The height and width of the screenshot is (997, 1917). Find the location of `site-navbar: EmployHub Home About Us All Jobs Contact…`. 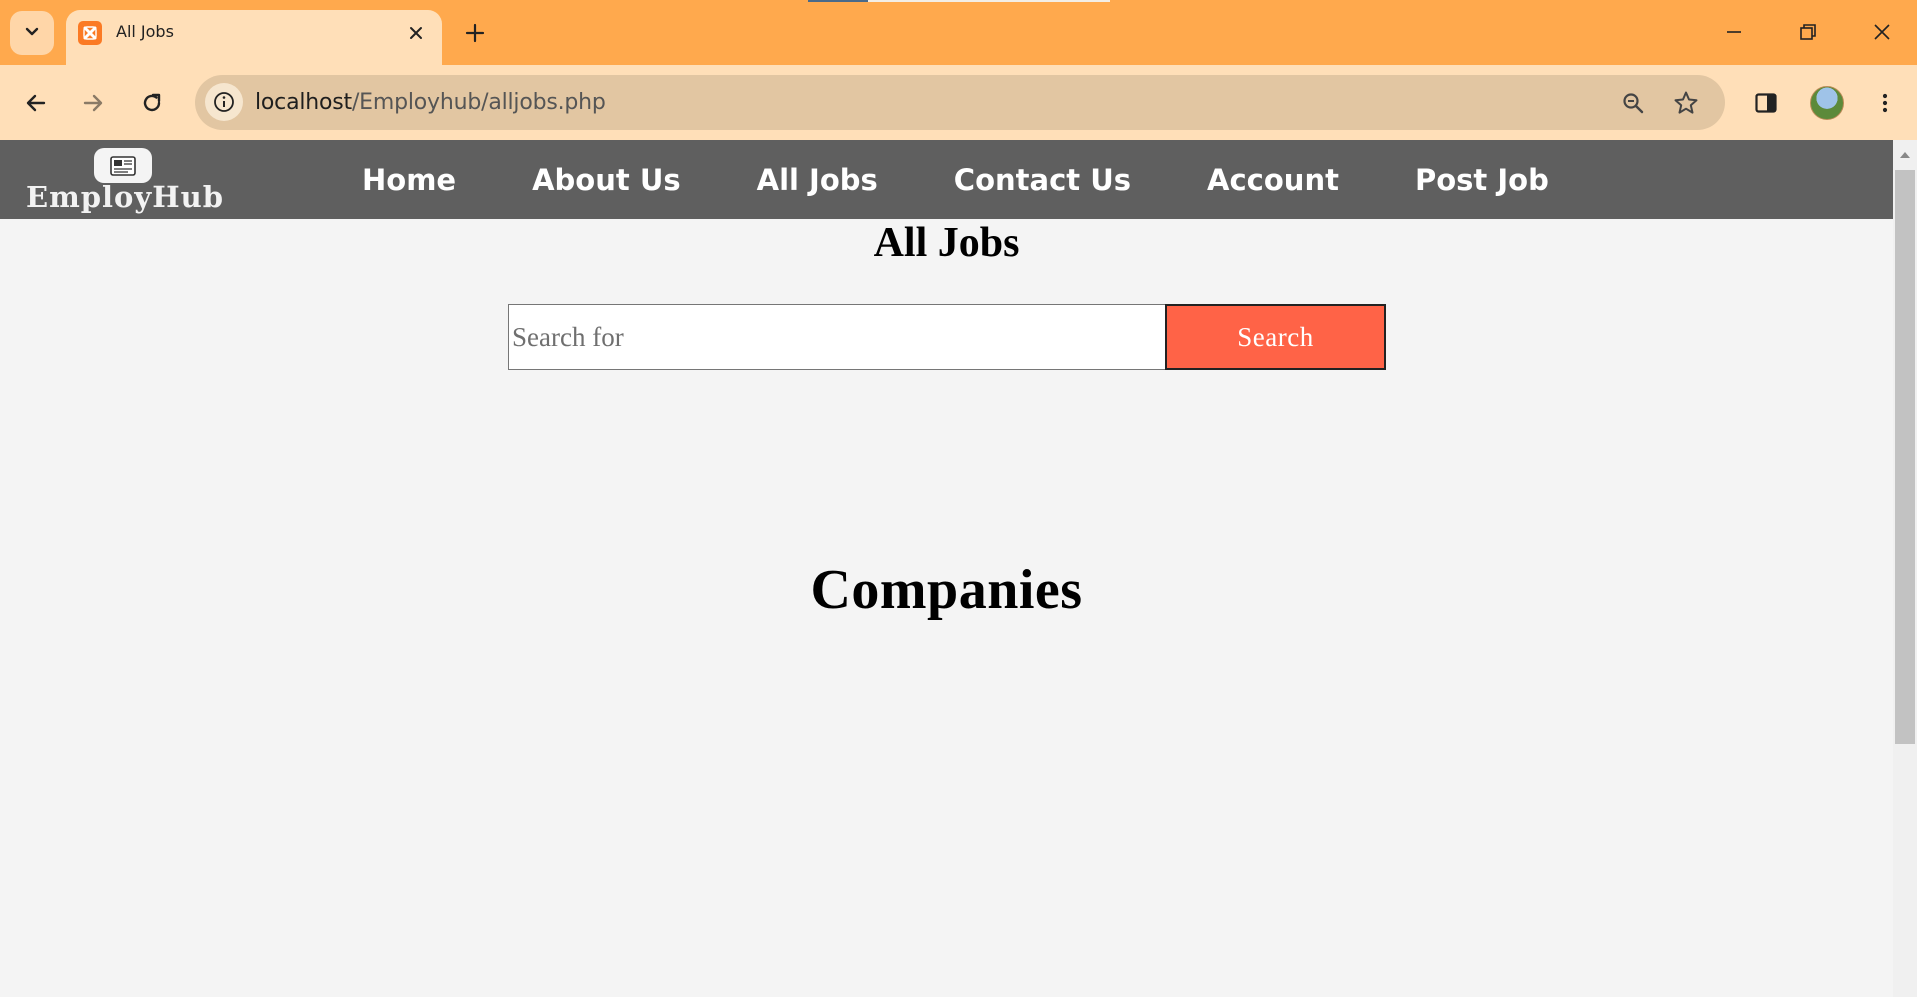

site-navbar: EmployHub Home About Us All Jobs Contact… is located at coordinates (946, 179).